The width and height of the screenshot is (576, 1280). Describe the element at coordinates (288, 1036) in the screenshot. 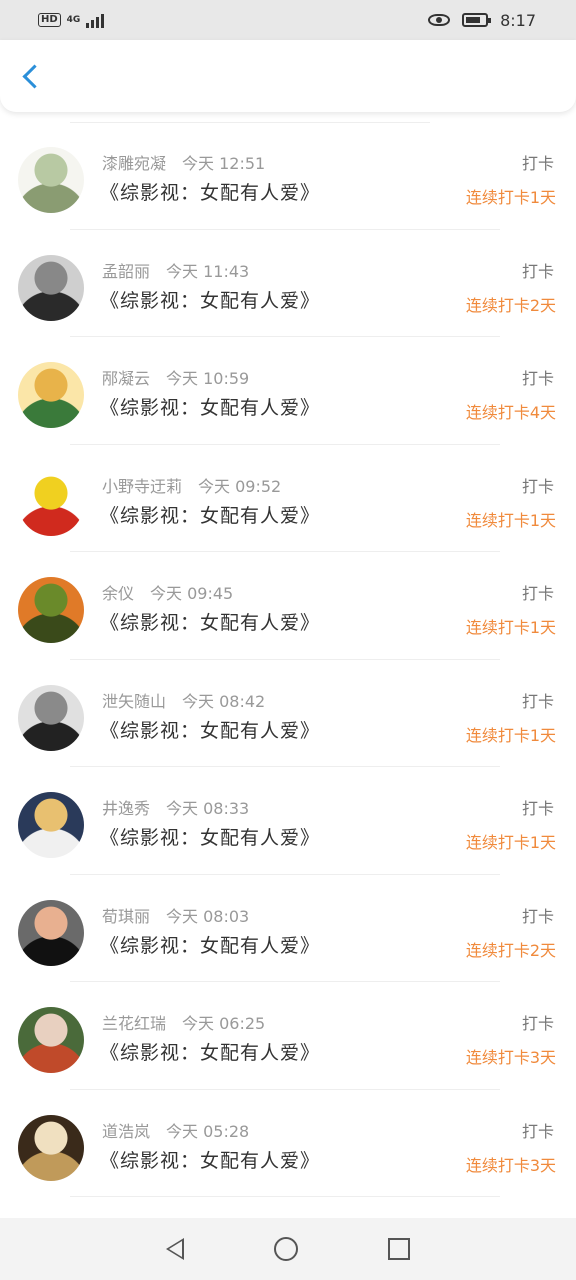

I see `list-item: 兰花红瑞 今天 06:25 《综影视：女配有人爱》 打卡 连续打卡3天` at that location.